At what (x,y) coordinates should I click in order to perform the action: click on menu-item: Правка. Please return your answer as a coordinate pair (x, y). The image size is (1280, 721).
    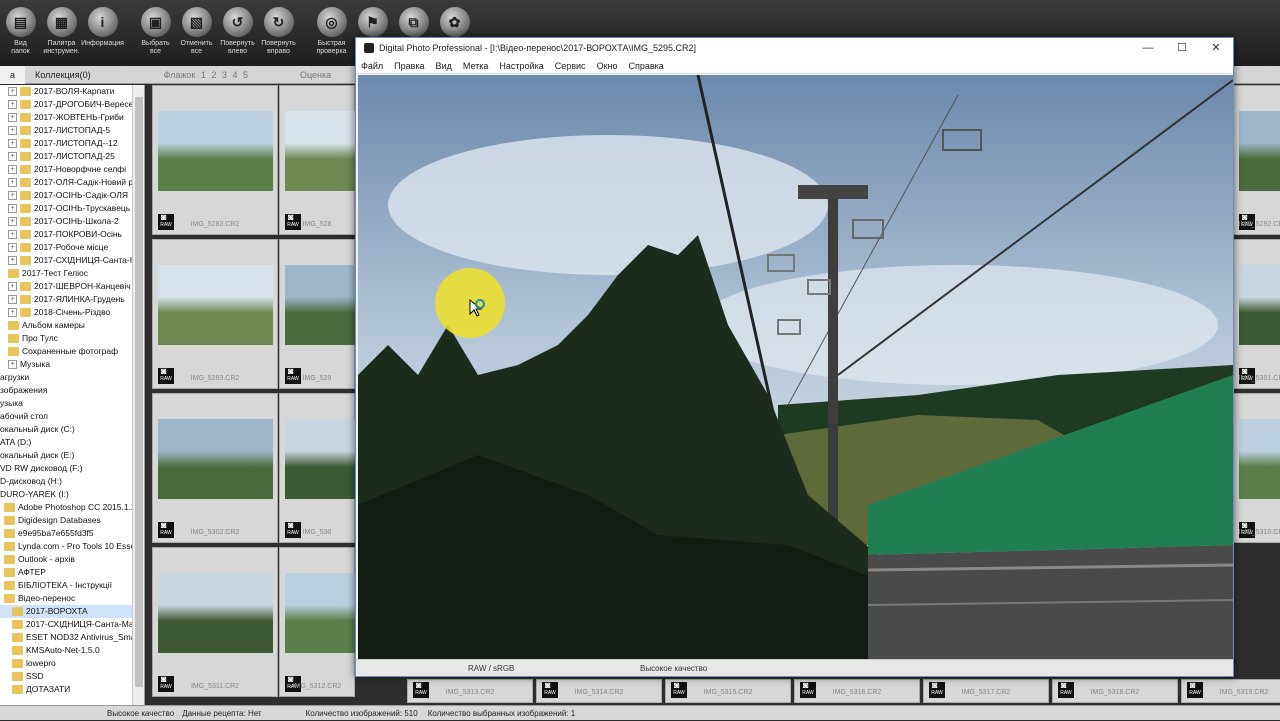
    Looking at the image, I should click on (409, 66).